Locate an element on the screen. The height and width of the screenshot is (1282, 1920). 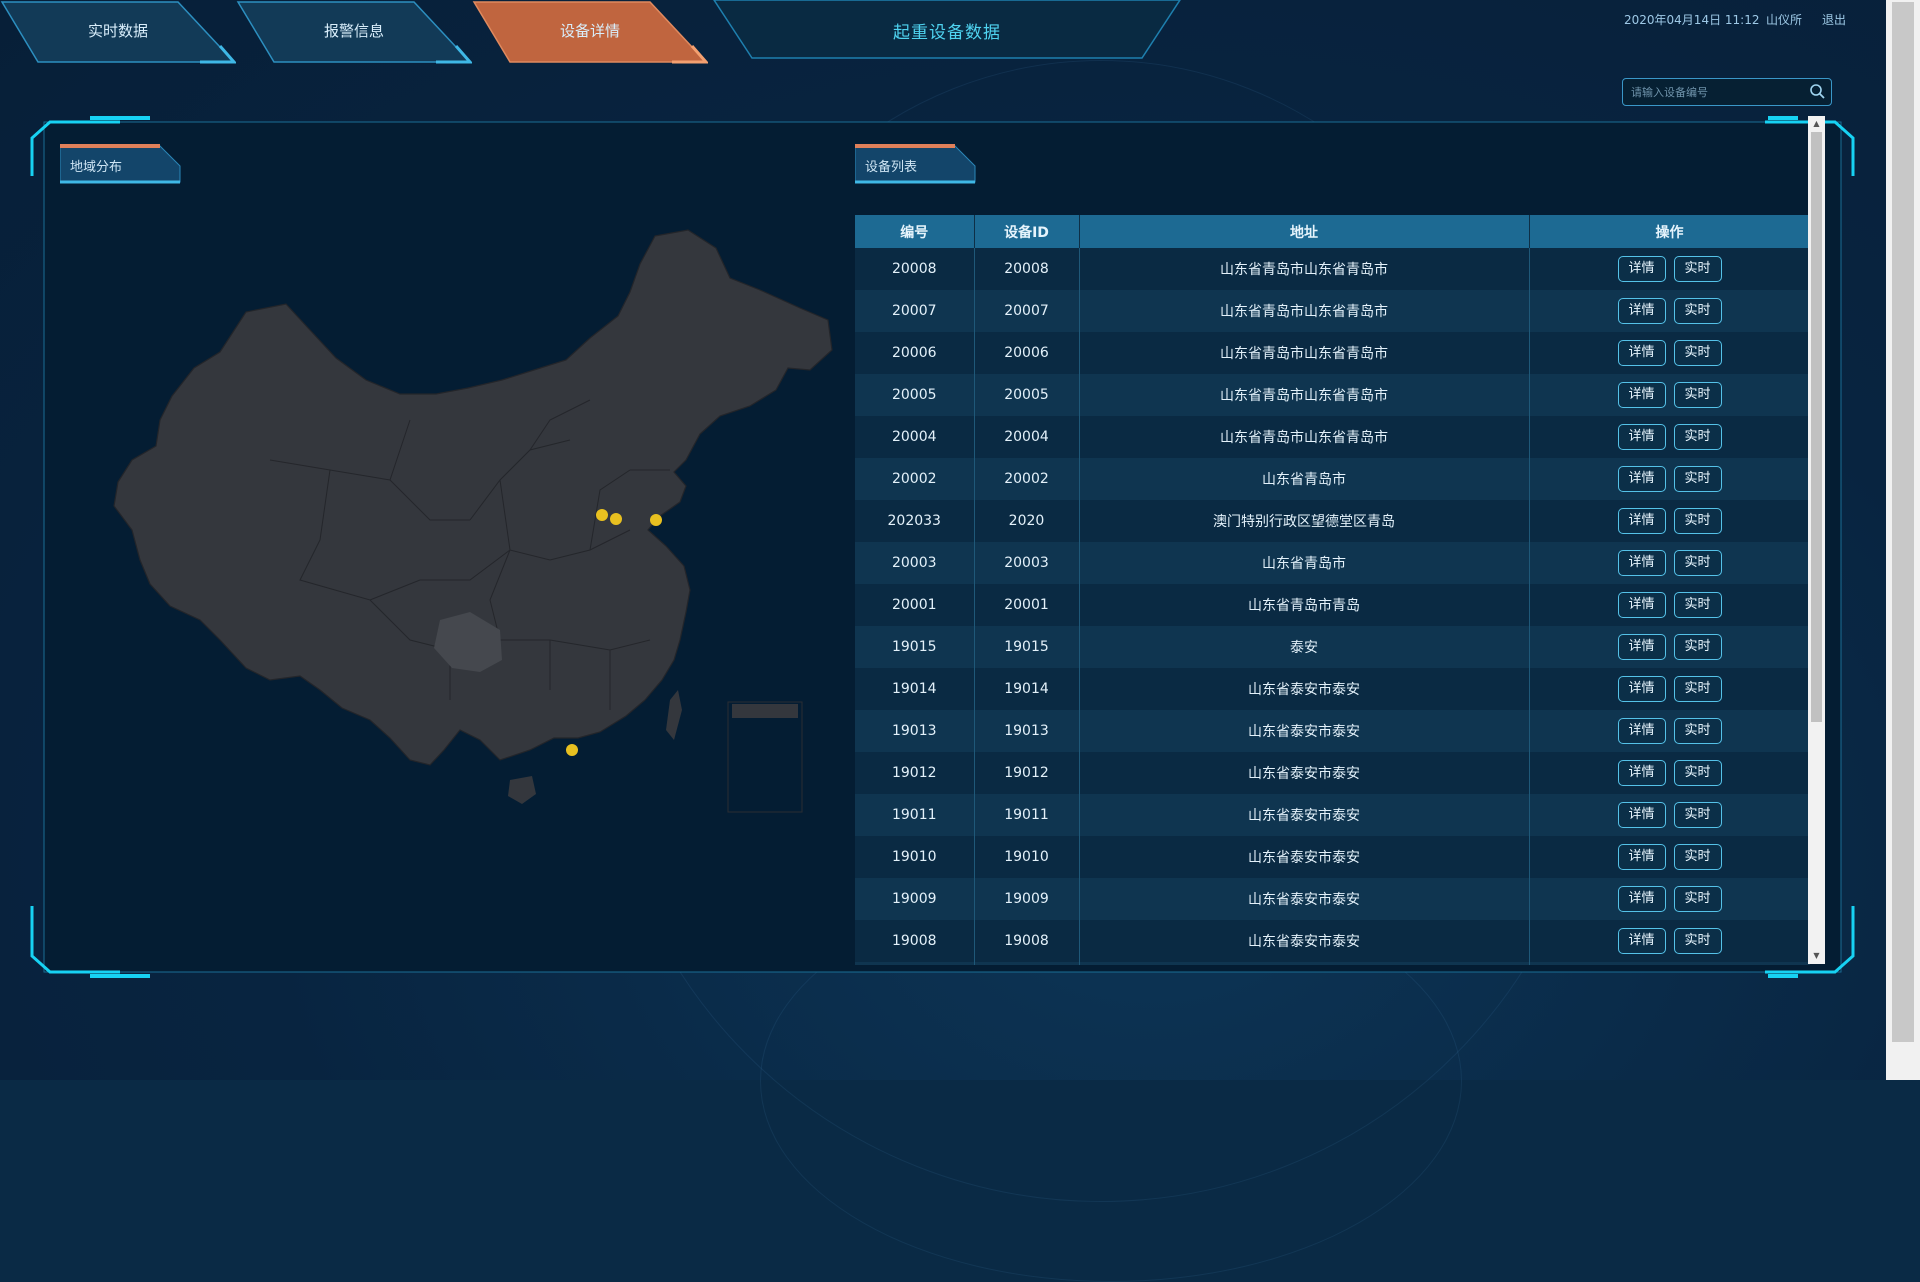
logout-link: 退出 is located at coordinates (1834, 19).